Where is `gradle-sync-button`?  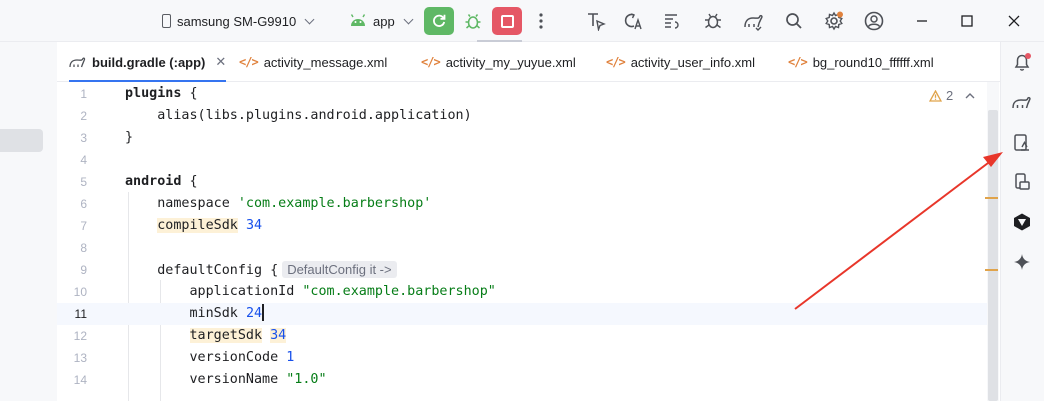 gradle-sync-button is located at coordinates (753, 21).